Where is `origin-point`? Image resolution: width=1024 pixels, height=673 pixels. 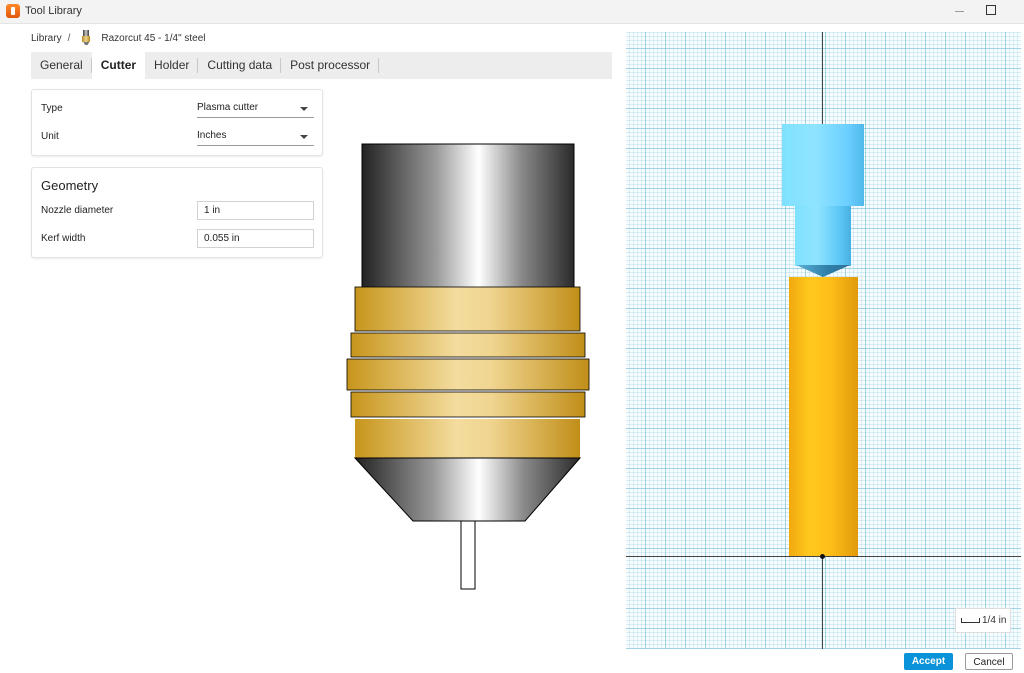 origin-point is located at coordinates (822, 556).